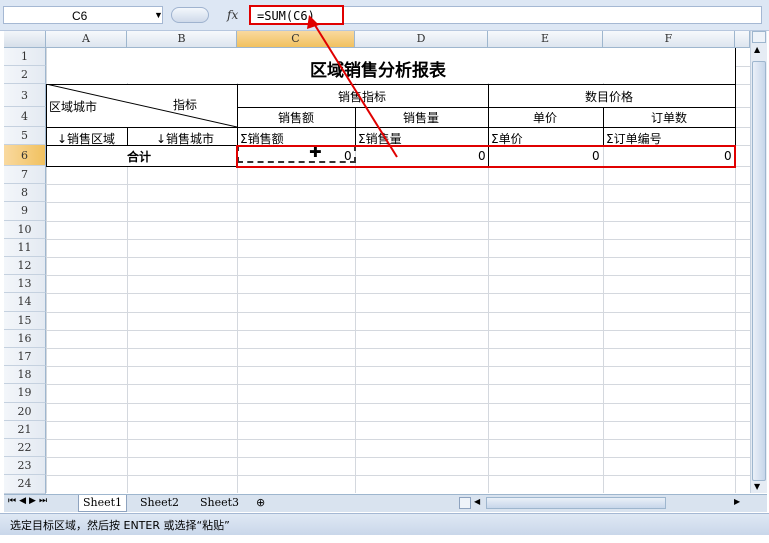 The image size is (769, 543). Describe the element at coordinates (219, 503) in the screenshot. I see `tab-sheet3: Sheet3` at that location.